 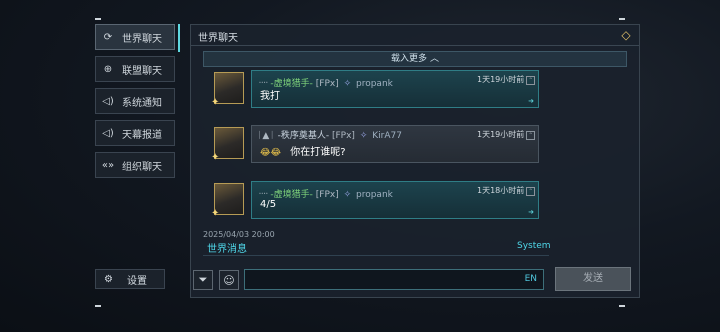 I want to click on emoji-icon: 😂😂, so click(x=271, y=153).